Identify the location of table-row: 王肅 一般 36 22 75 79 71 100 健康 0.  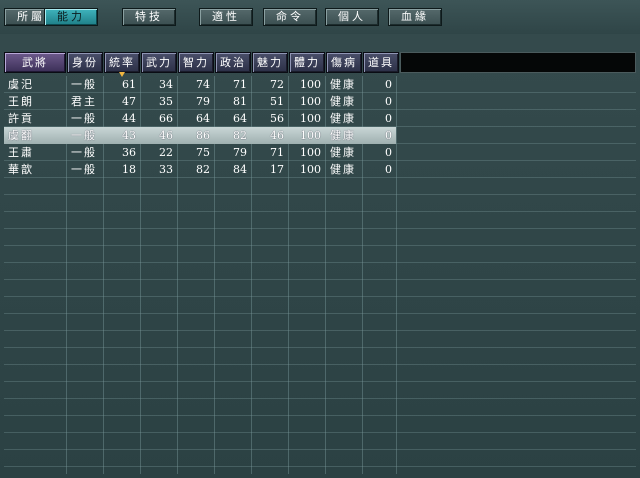
(200, 152).